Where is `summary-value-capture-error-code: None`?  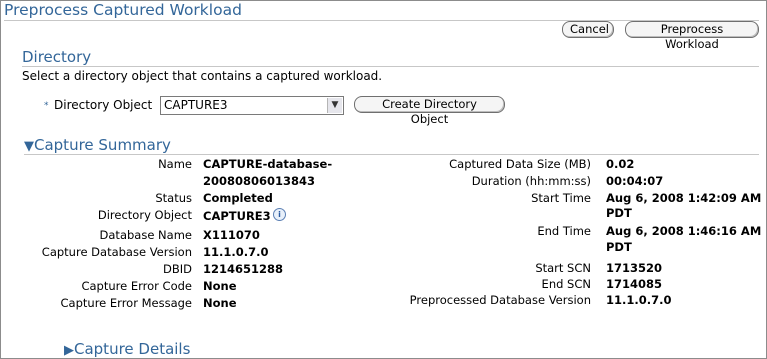 summary-value-capture-error-code: None is located at coordinates (220, 286).